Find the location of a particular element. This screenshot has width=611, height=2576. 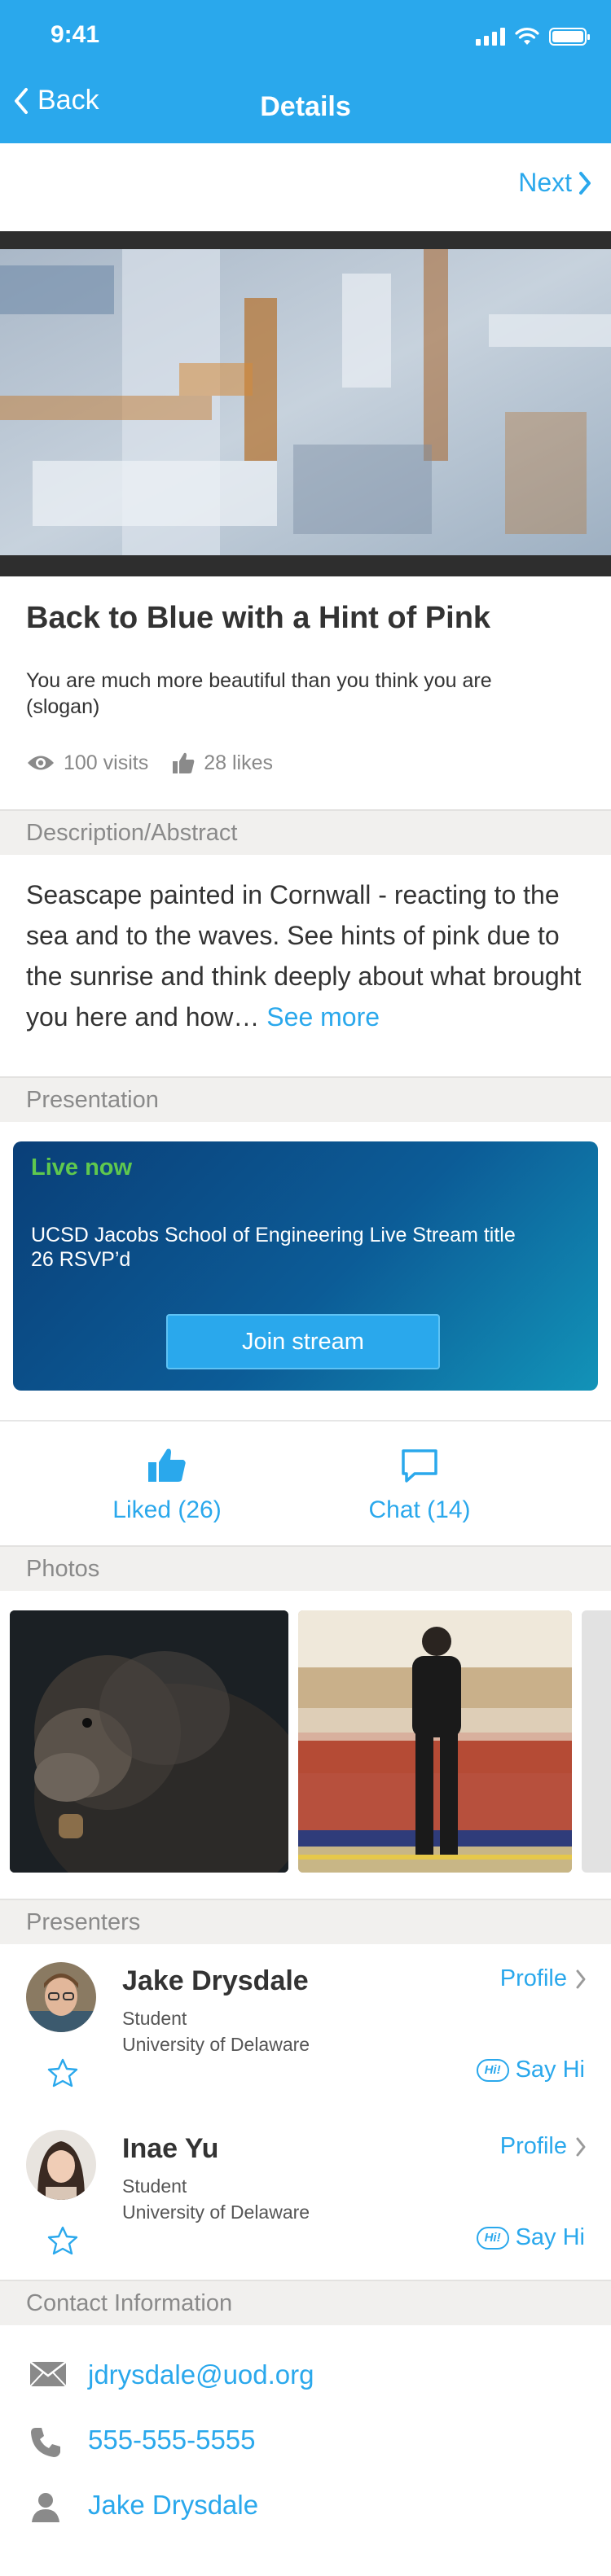

train-platform-image is located at coordinates (435, 1741).